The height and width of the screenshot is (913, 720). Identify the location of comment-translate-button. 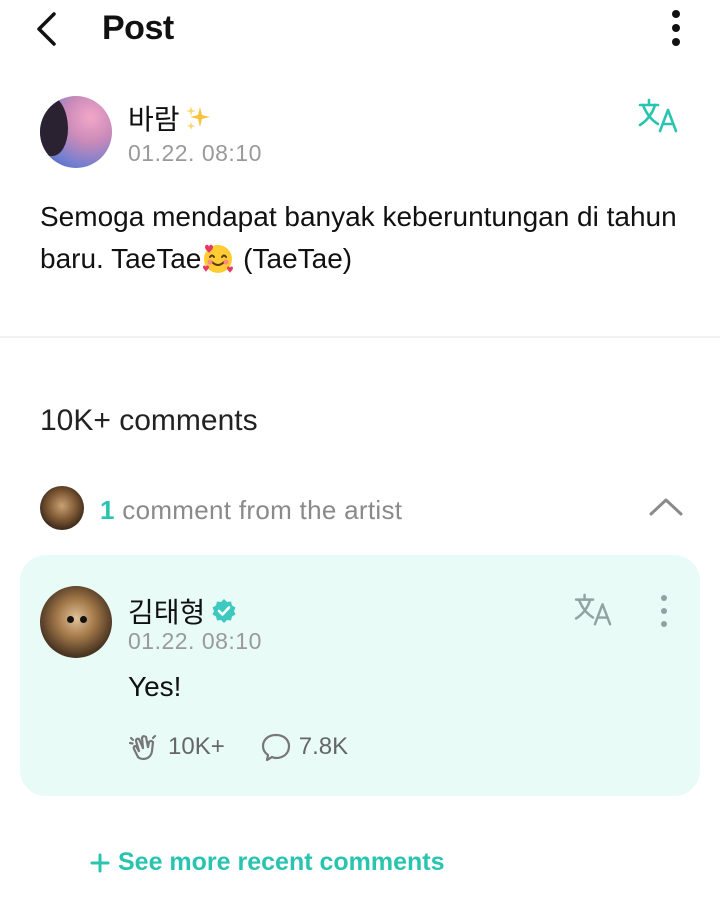
(594, 610).